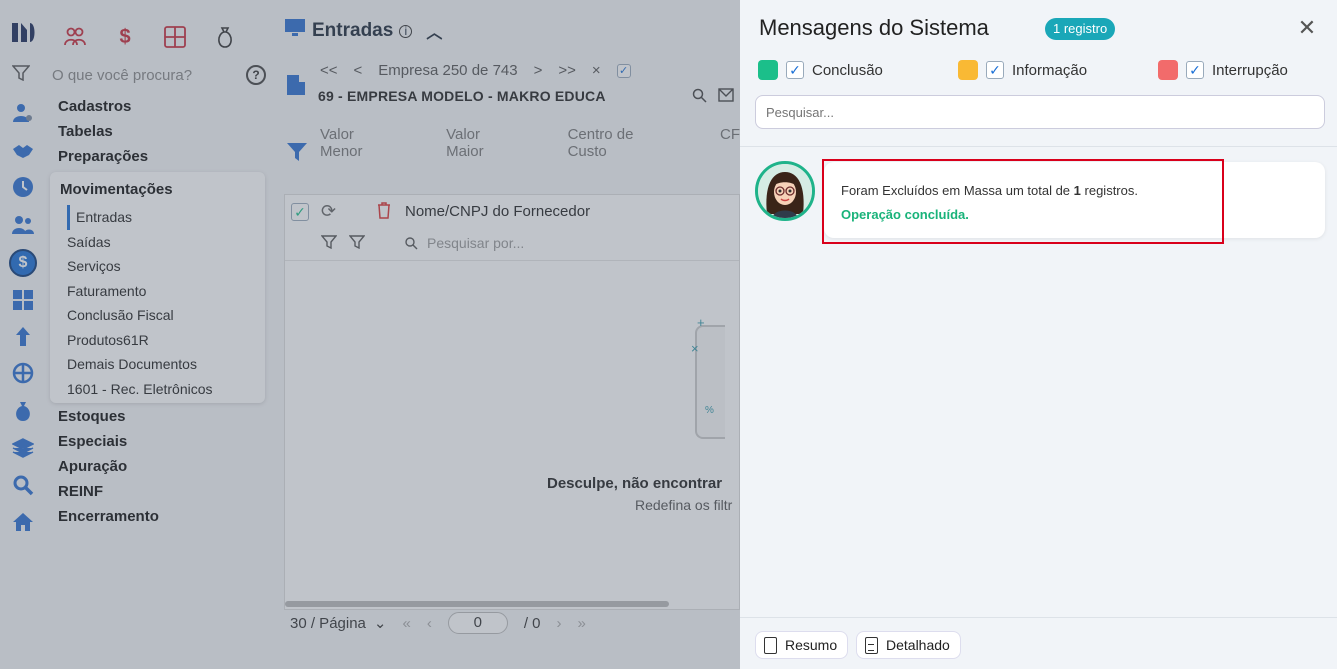 This screenshot has height=669, width=1337. What do you see at coordinates (353, 30) in the screenshot?
I see `page-title: Entradas` at bounding box center [353, 30].